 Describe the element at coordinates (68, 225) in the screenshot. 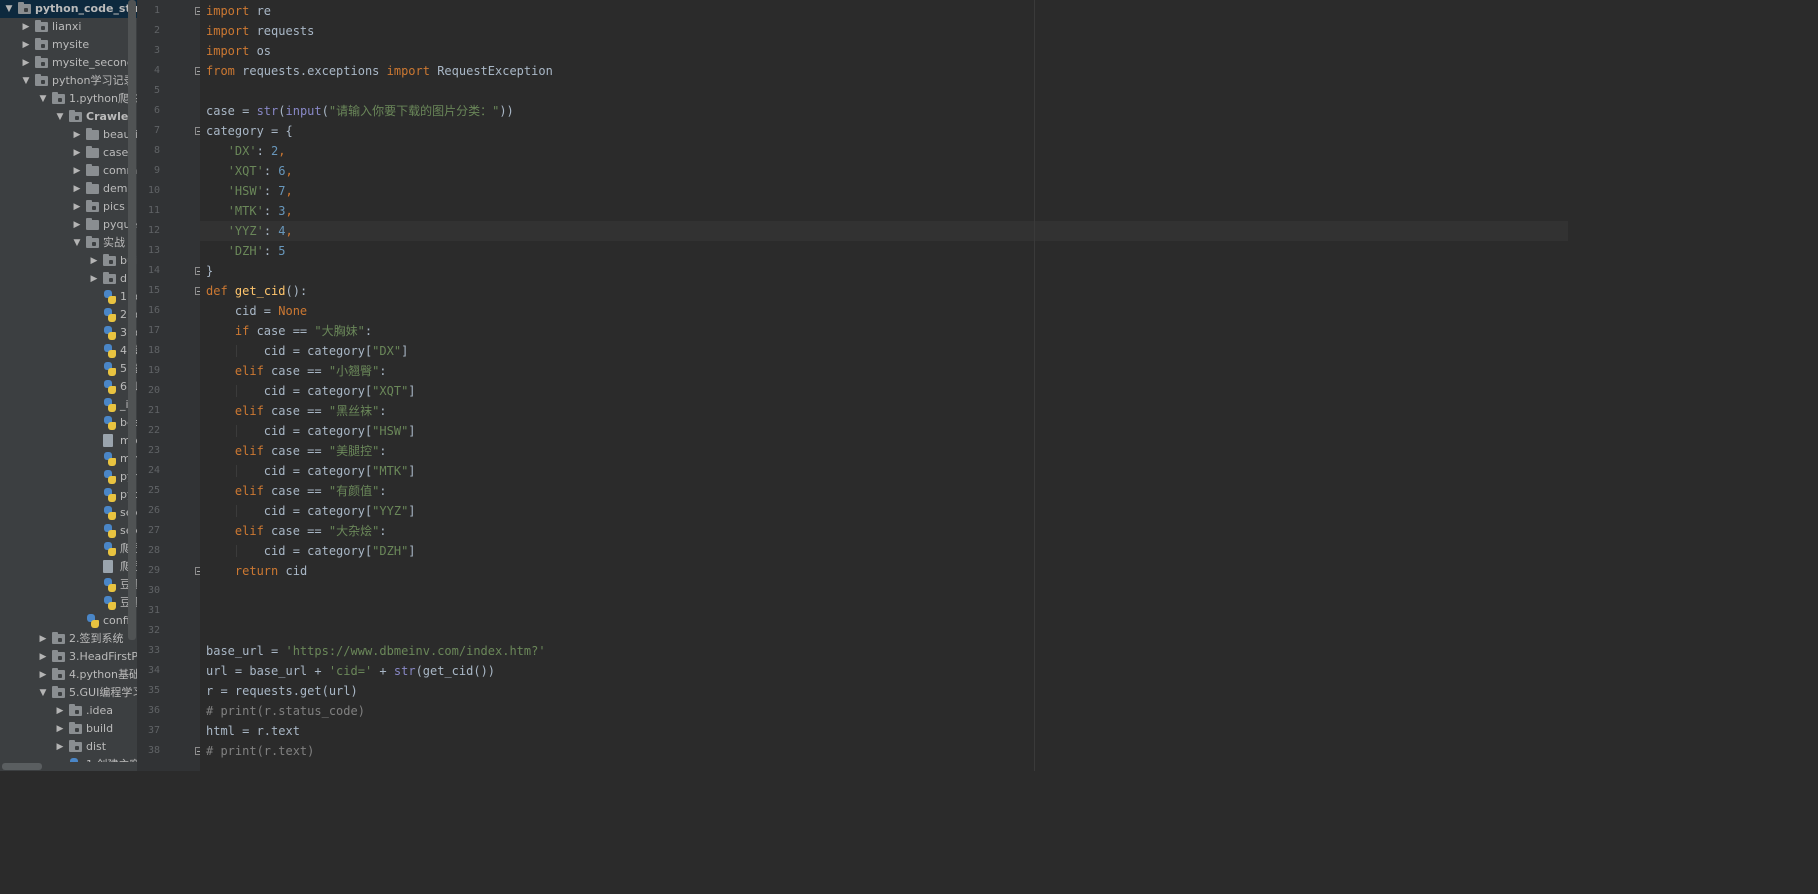

I see `tree-item: ▶pyquer` at that location.